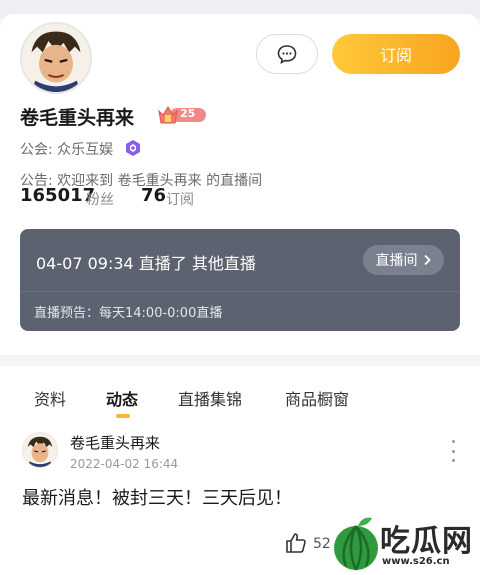 The height and width of the screenshot is (575, 480). What do you see at coordinates (240, 291) in the screenshot?
I see `divider` at bounding box center [240, 291].